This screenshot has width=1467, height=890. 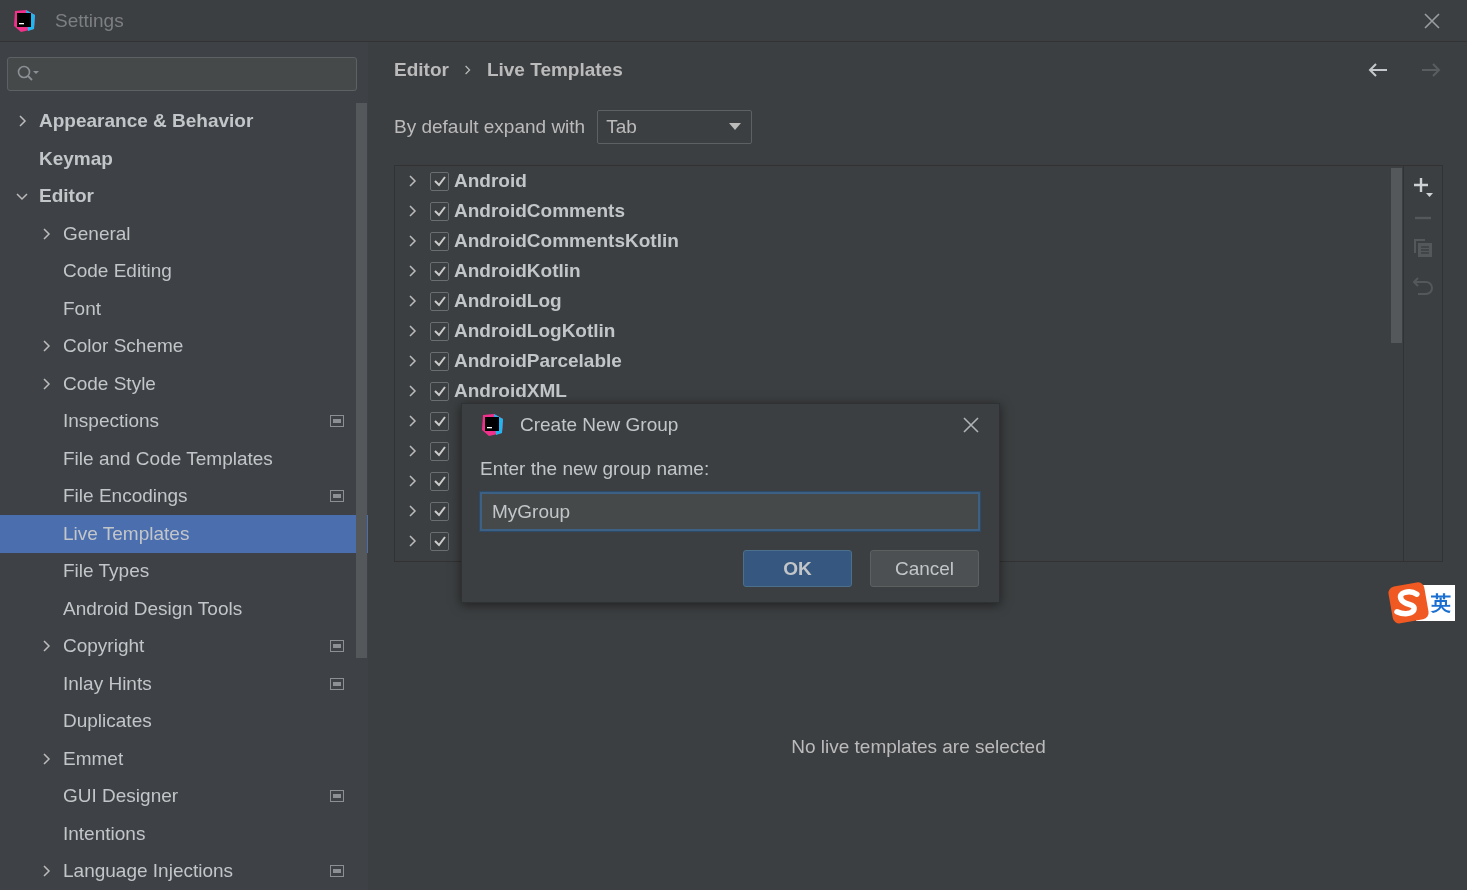 What do you see at coordinates (184, 384) in the screenshot?
I see `sidebar-item: Code Style` at bounding box center [184, 384].